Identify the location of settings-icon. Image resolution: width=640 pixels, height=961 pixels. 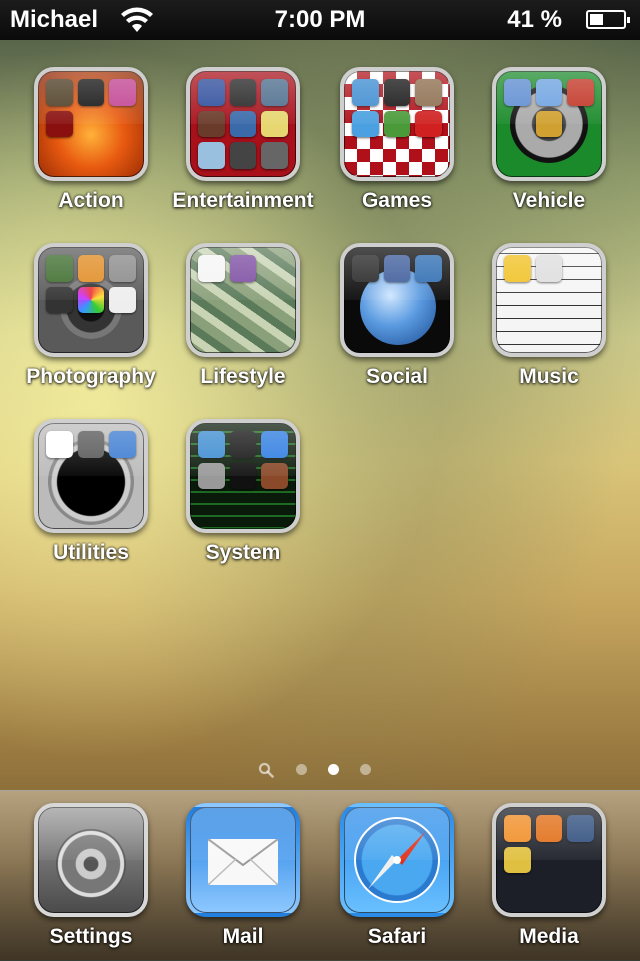
(91, 860).